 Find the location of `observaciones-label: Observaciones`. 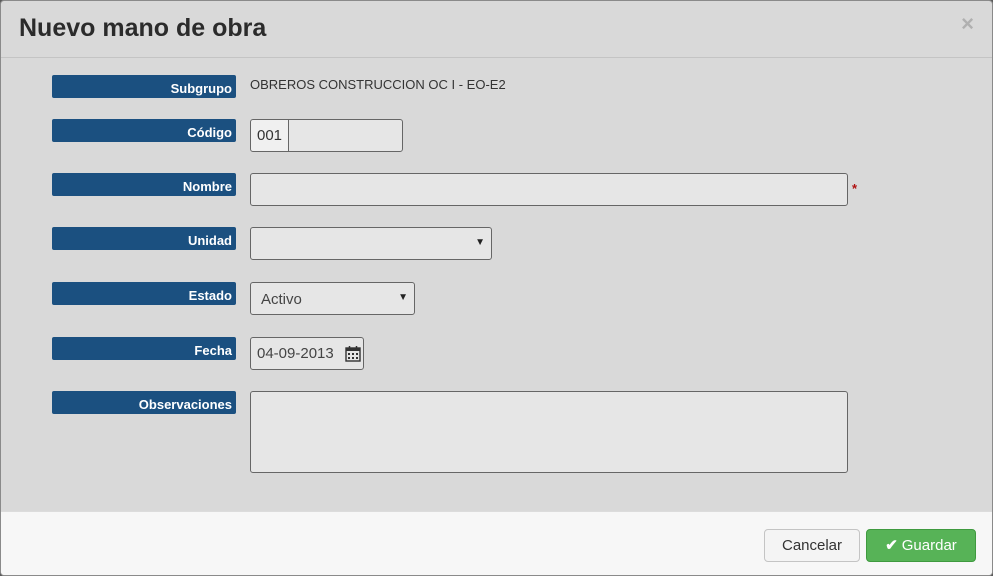

observaciones-label: Observaciones is located at coordinates (144, 402).